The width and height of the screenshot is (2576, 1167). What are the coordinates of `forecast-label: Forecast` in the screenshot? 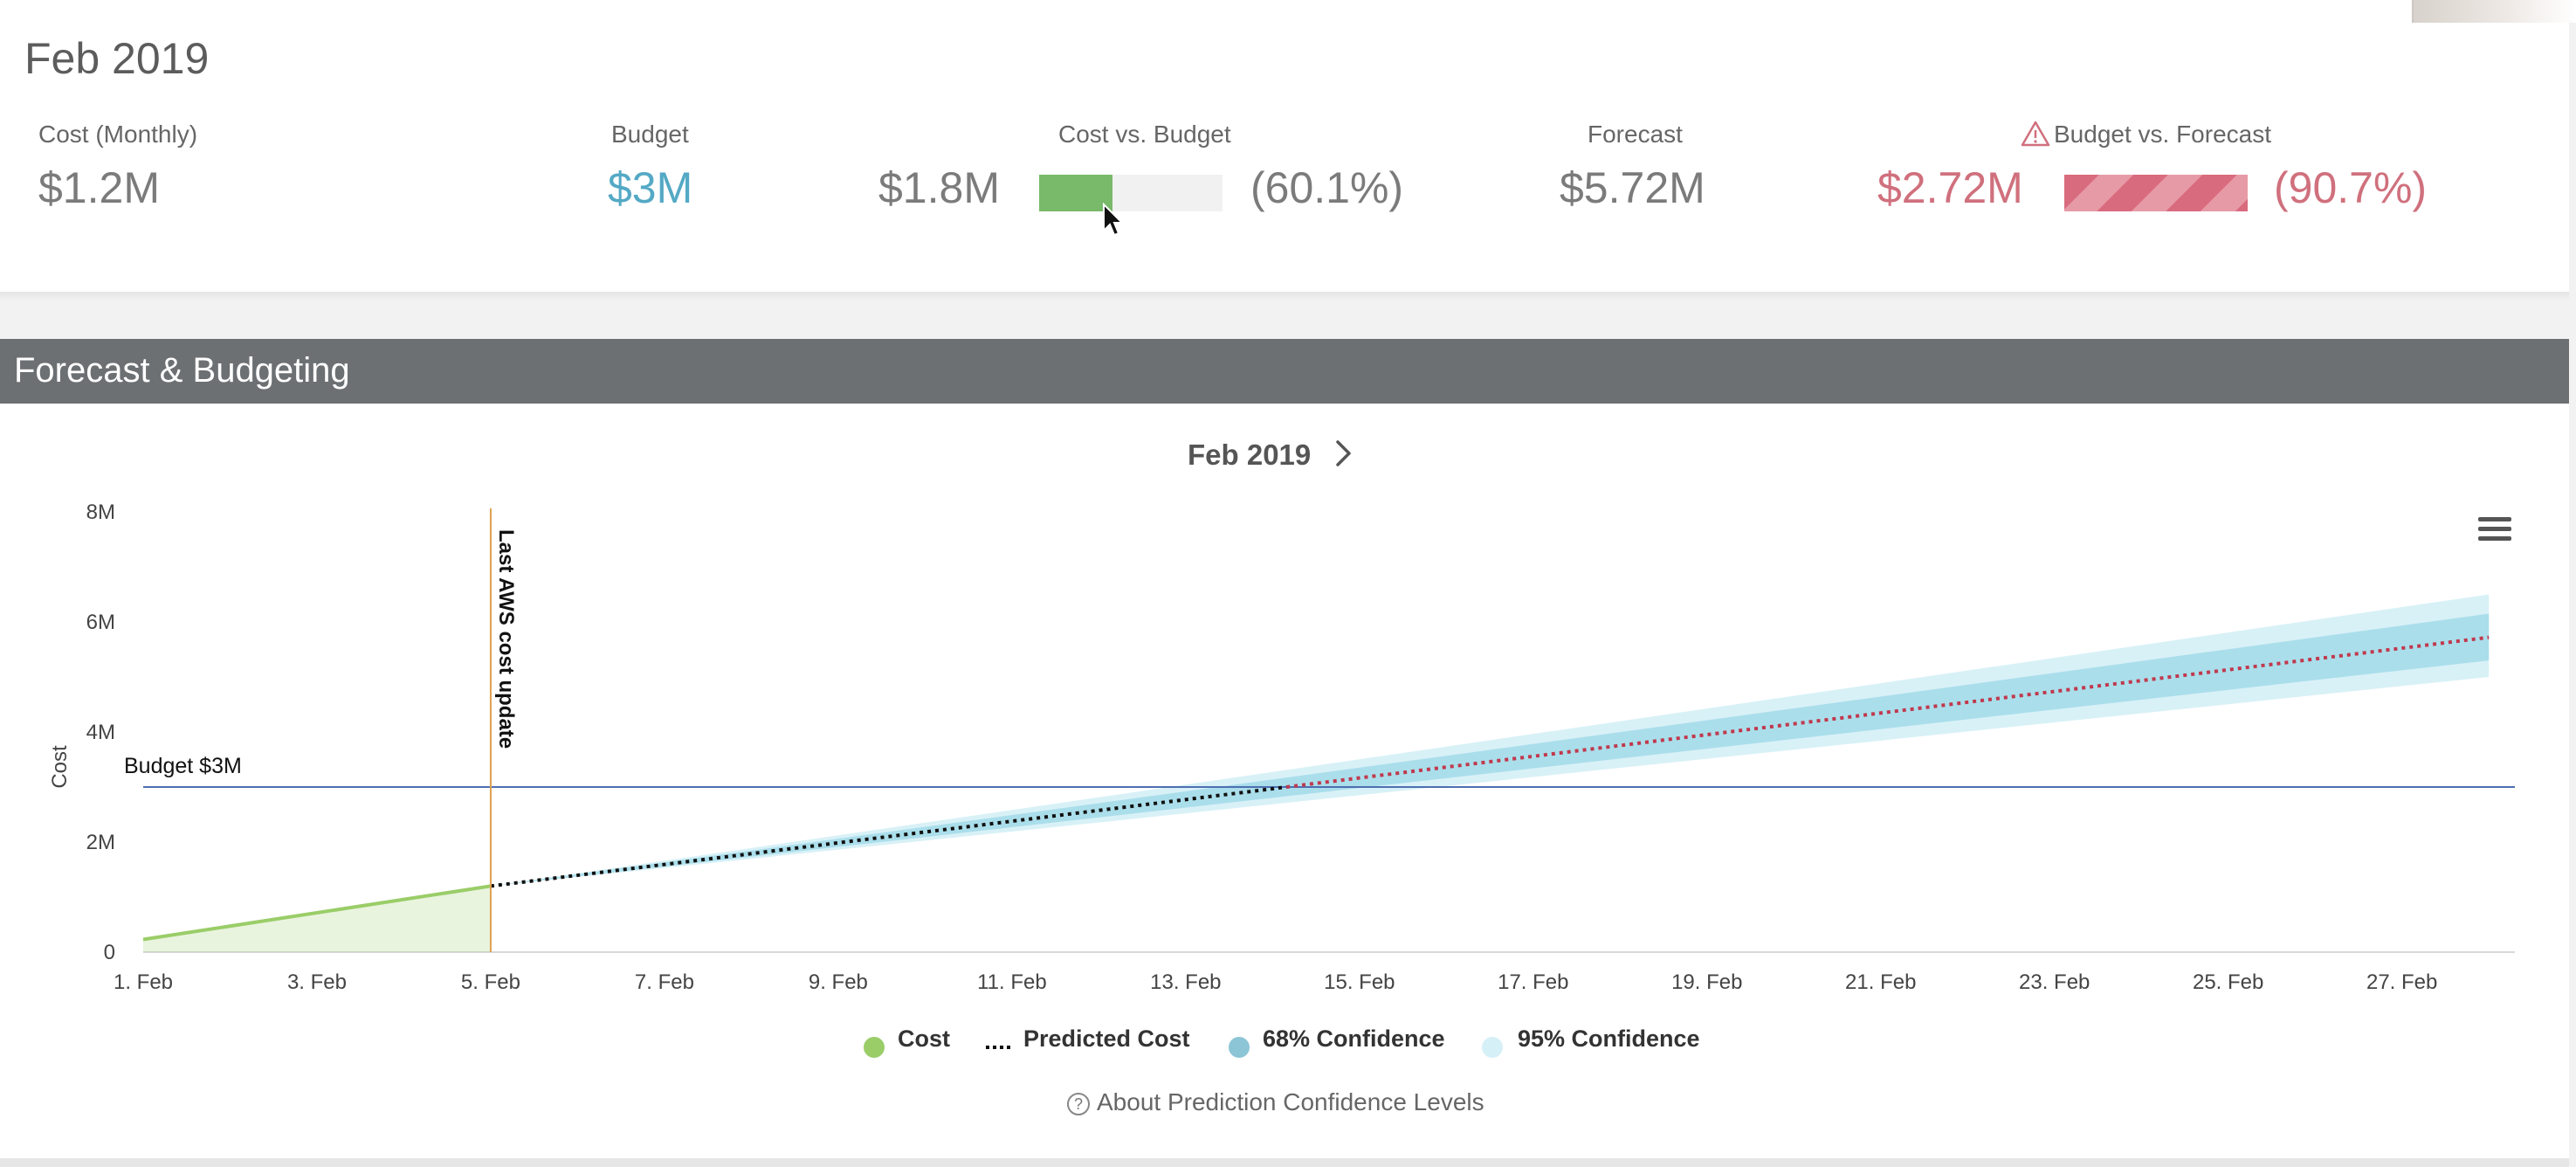 It's located at (1635, 134).